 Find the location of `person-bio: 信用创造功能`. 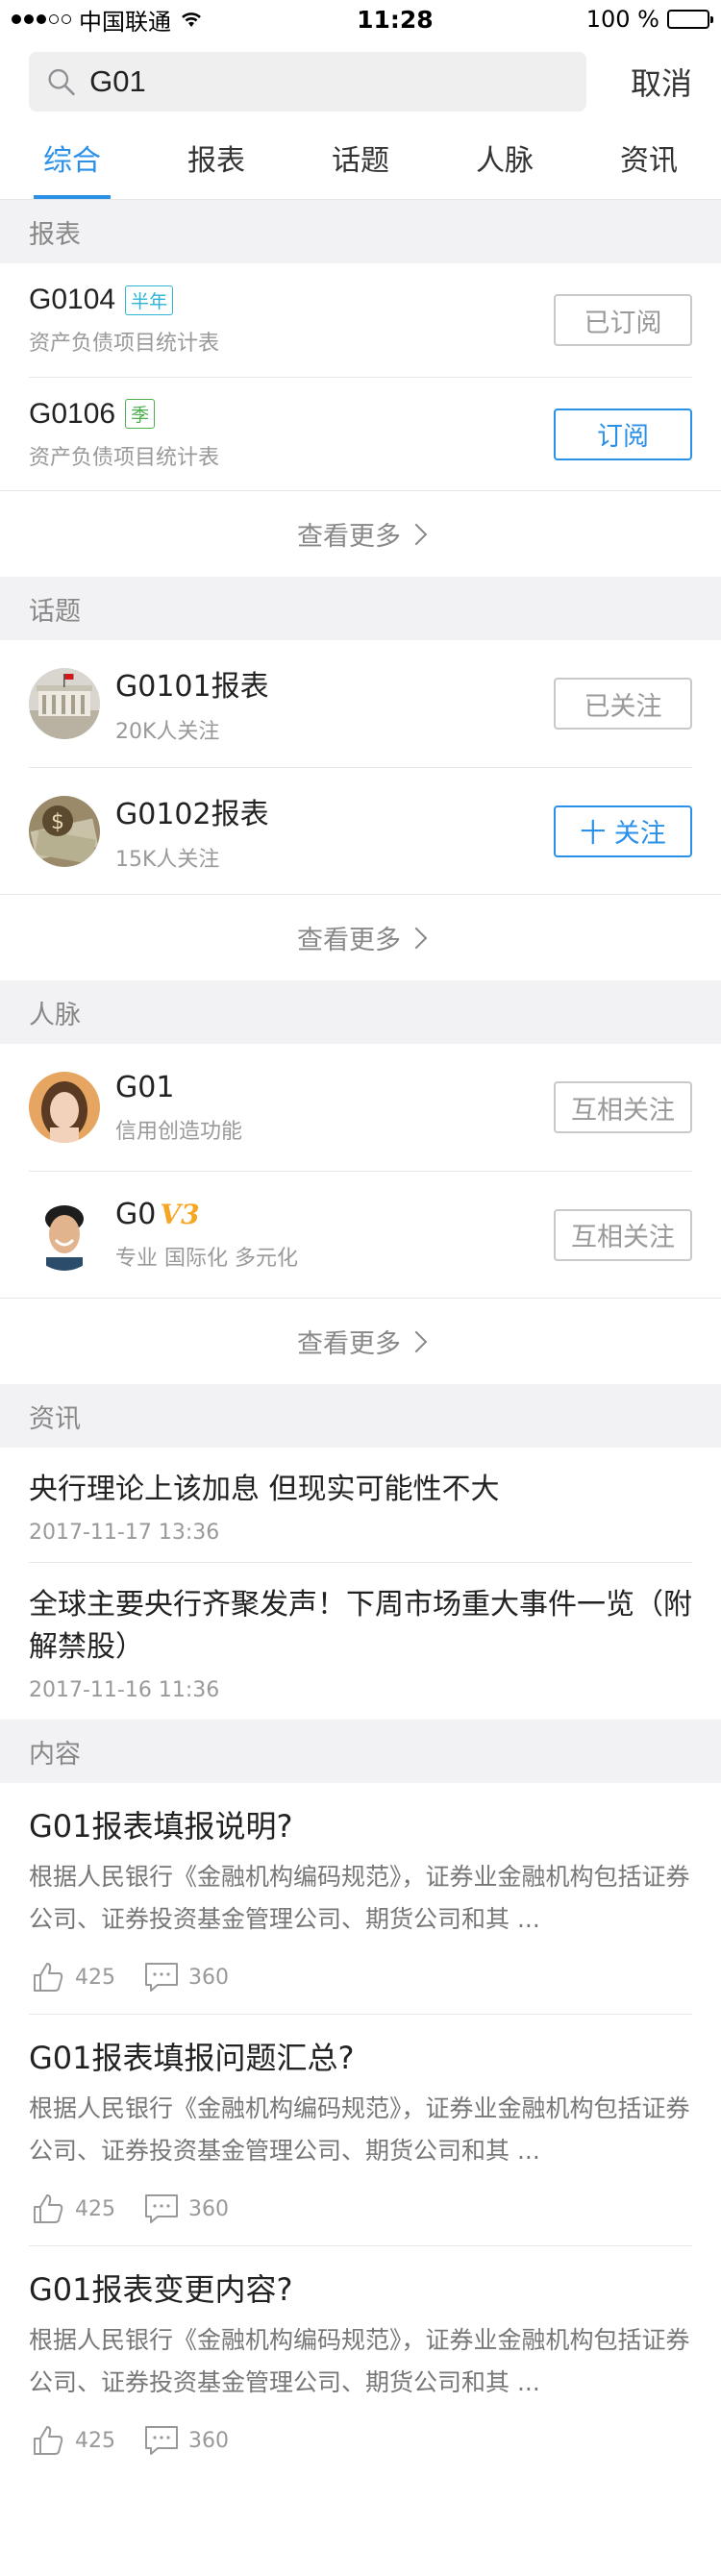

person-bio: 信用创造功能 is located at coordinates (179, 1131).